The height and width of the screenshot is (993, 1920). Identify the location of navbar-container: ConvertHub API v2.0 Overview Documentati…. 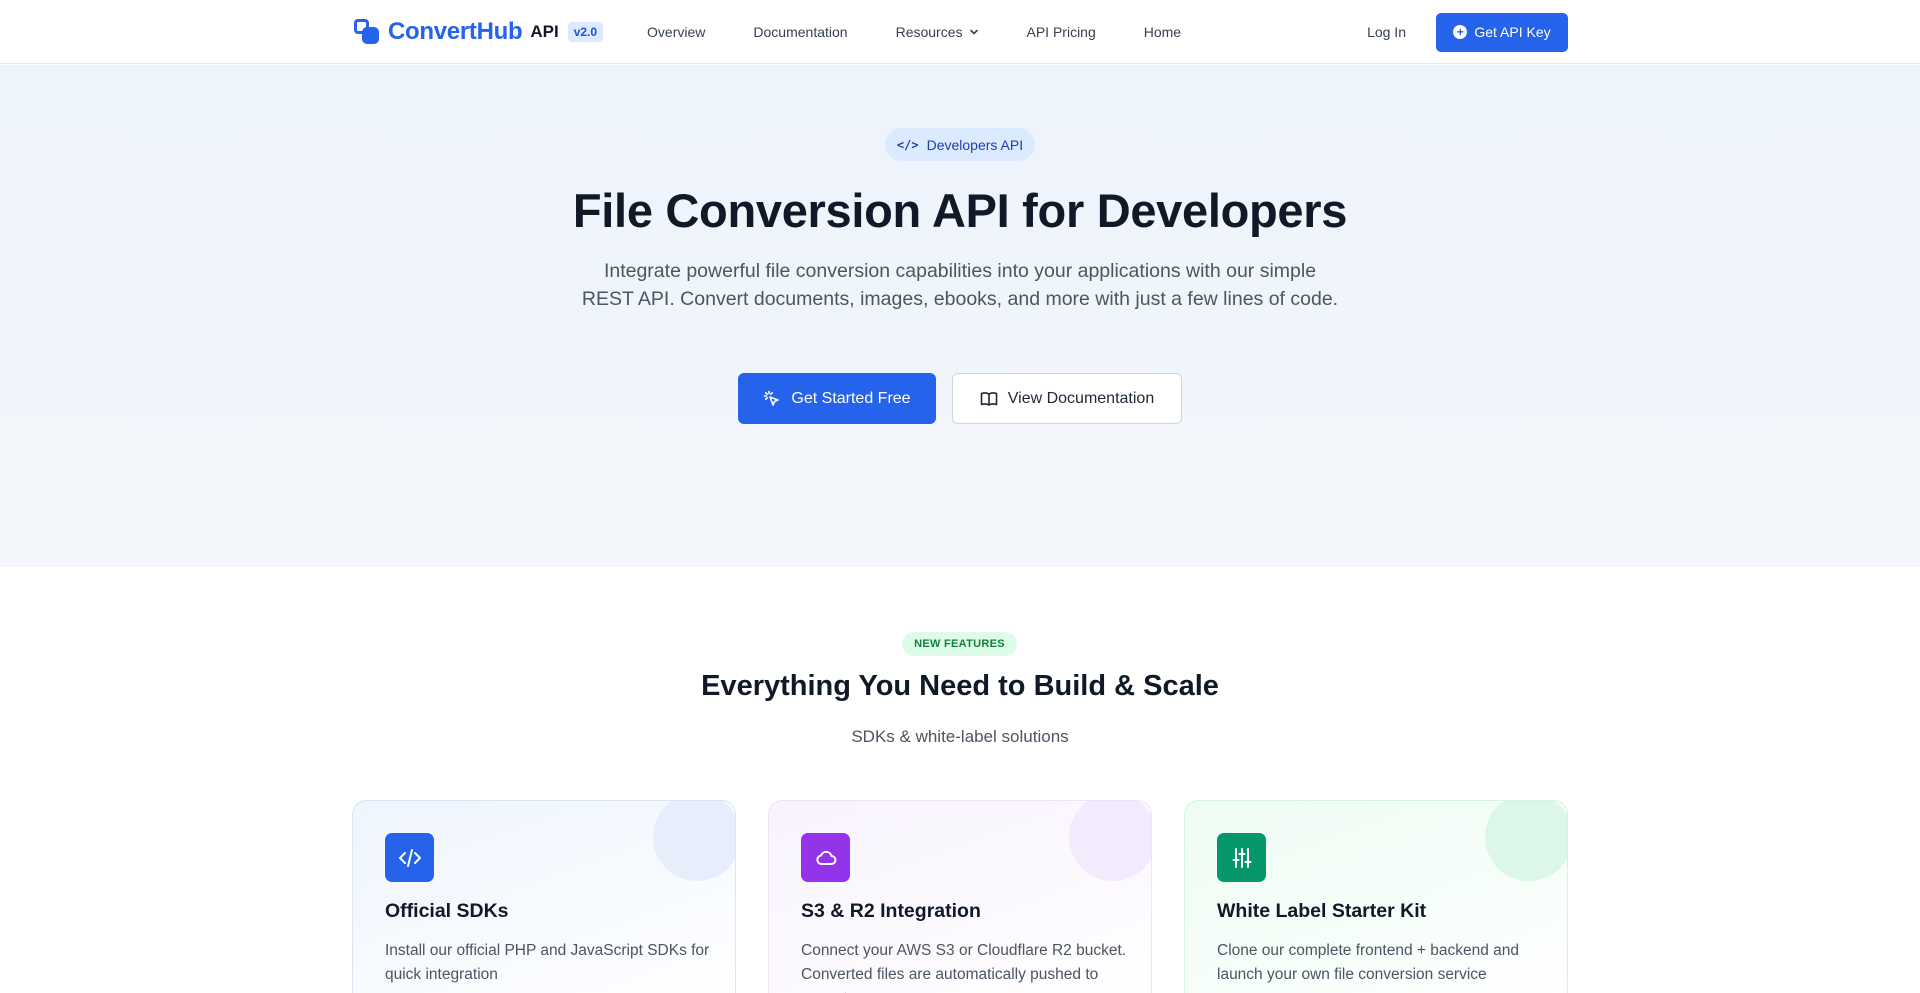
(960, 32).